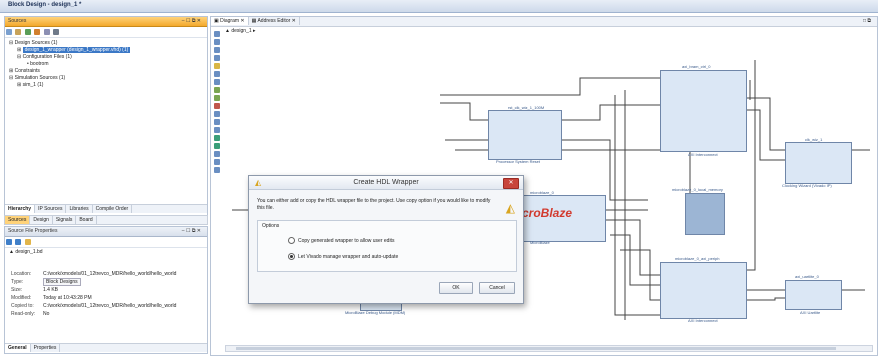 The width and height of the screenshot is (878, 356). What do you see at coordinates (703, 290) in the screenshot?
I see `block-axi-periph` at bounding box center [703, 290].